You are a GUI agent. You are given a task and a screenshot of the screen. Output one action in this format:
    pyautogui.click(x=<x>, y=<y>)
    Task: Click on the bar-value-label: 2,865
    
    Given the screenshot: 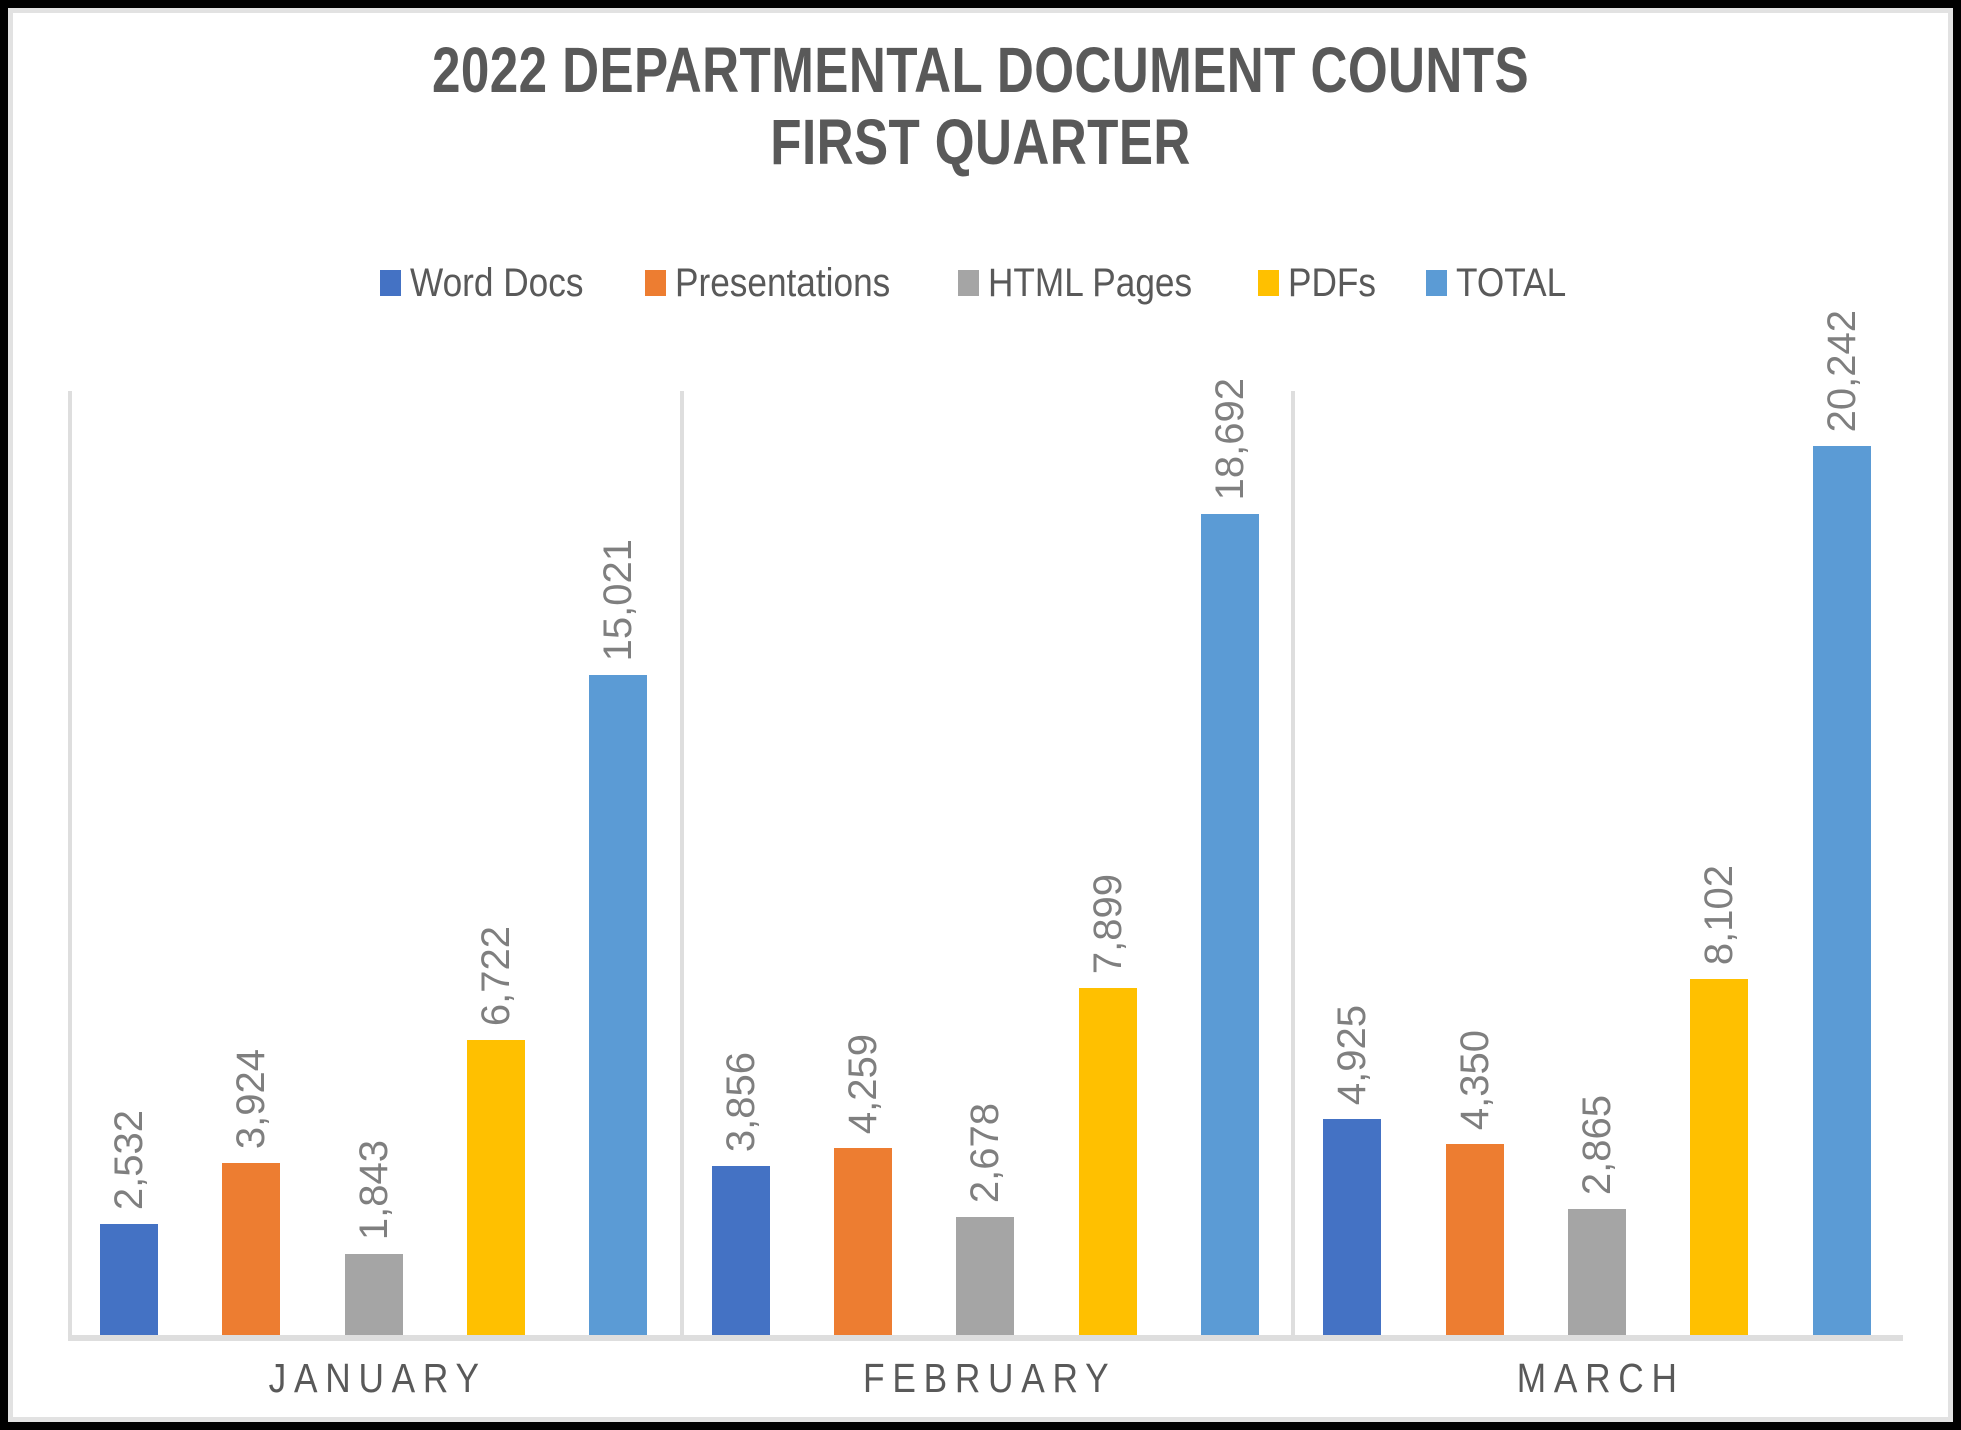 What is the action you would take?
    pyautogui.click(x=1597, y=1144)
    